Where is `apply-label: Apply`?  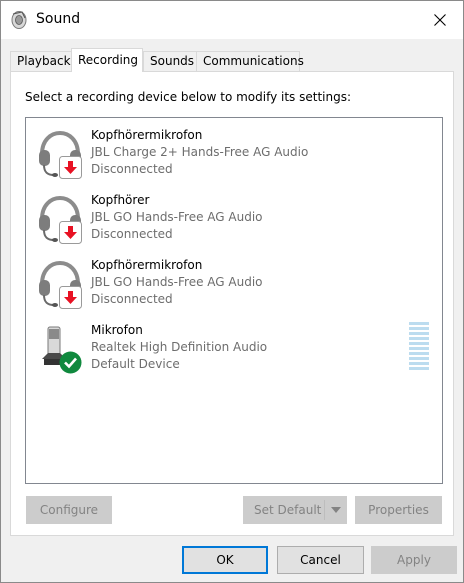 apply-label: Apply is located at coordinates (414, 560).